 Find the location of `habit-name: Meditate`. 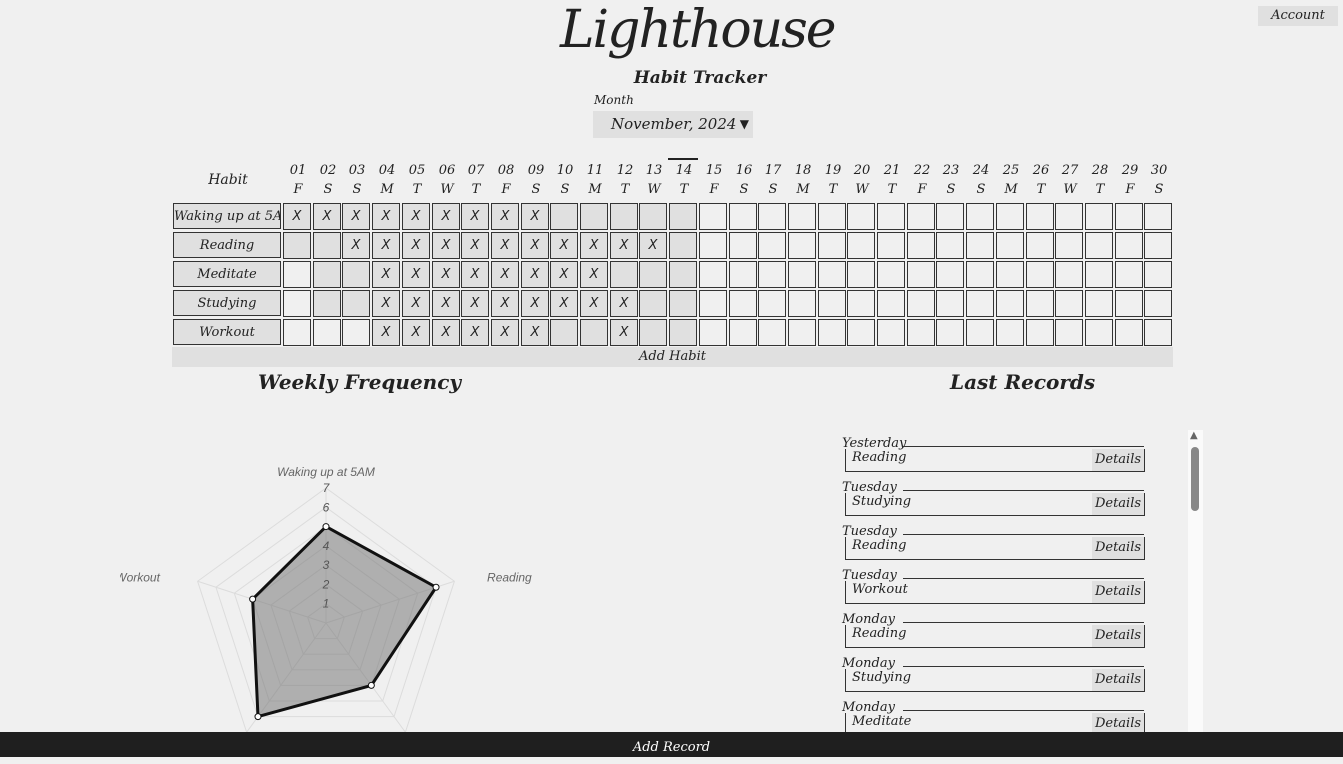

habit-name: Meditate is located at coordinates (227, 274).